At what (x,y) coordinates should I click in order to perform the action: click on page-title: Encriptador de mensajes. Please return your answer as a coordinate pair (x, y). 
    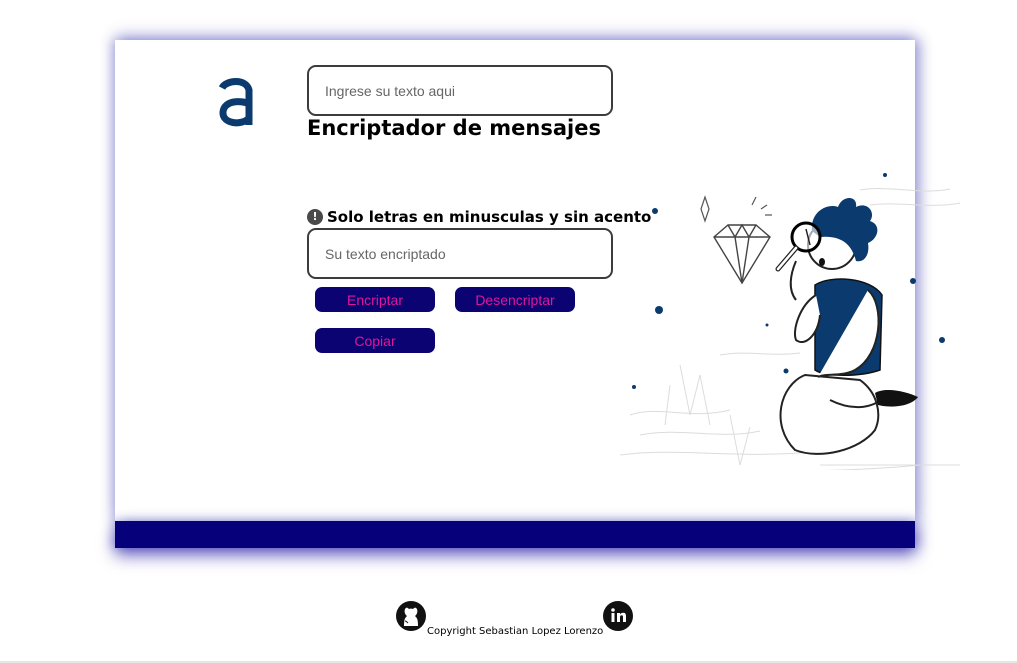
    Looking at the image, I should click on (454, 128).